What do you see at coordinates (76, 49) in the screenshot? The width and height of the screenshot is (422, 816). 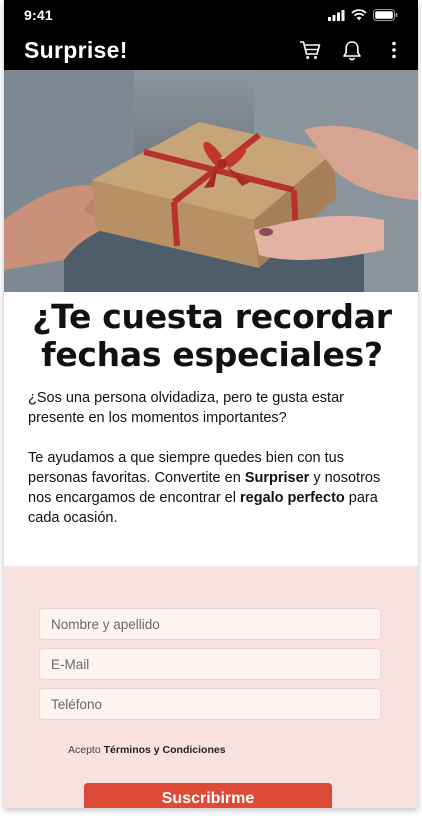 I see `app-logo: Surprise!` at bounding box center [76, 49].